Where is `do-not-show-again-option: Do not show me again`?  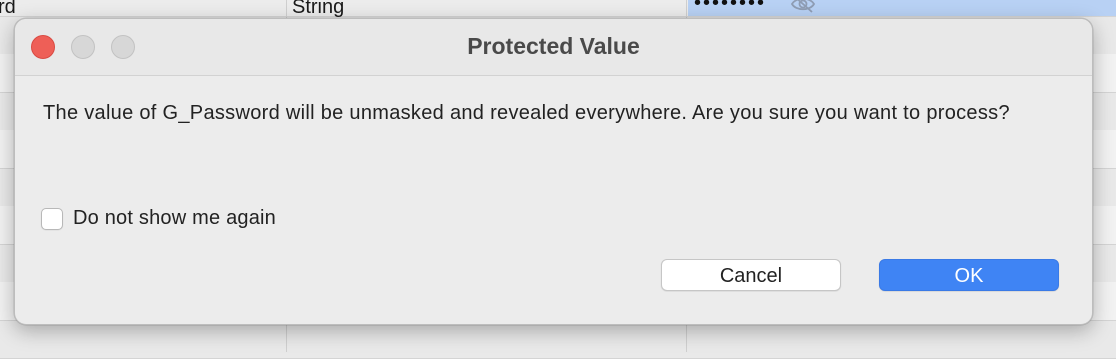 do-not-show-again-option: Do not show me again is located at coordinates (158, 218).